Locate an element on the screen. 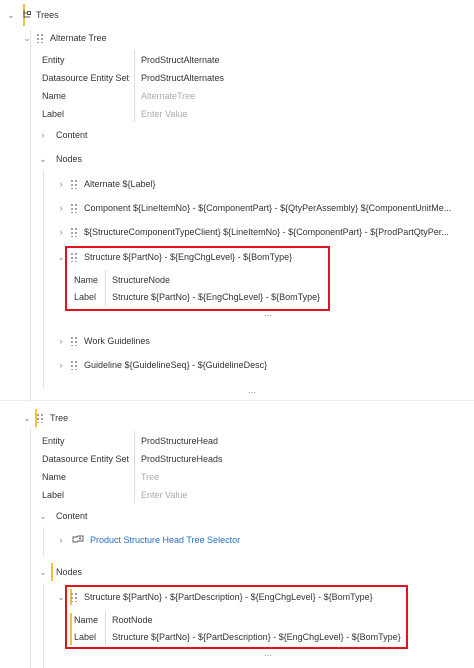 This screenshot has width=474, height=668. content-guide-line is located at coordinates (43, 542).